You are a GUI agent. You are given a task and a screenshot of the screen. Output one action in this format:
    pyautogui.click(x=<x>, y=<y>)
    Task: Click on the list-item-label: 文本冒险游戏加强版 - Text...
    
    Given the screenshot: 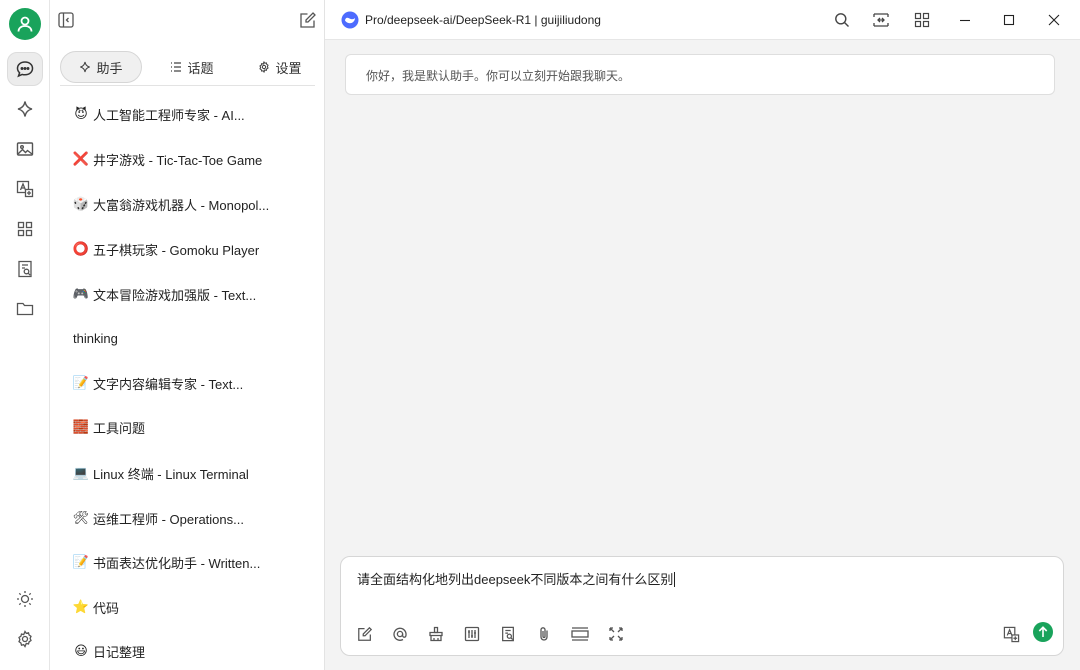 What is the action you would take?
    pyautogui.click(x=175, y=295)
    